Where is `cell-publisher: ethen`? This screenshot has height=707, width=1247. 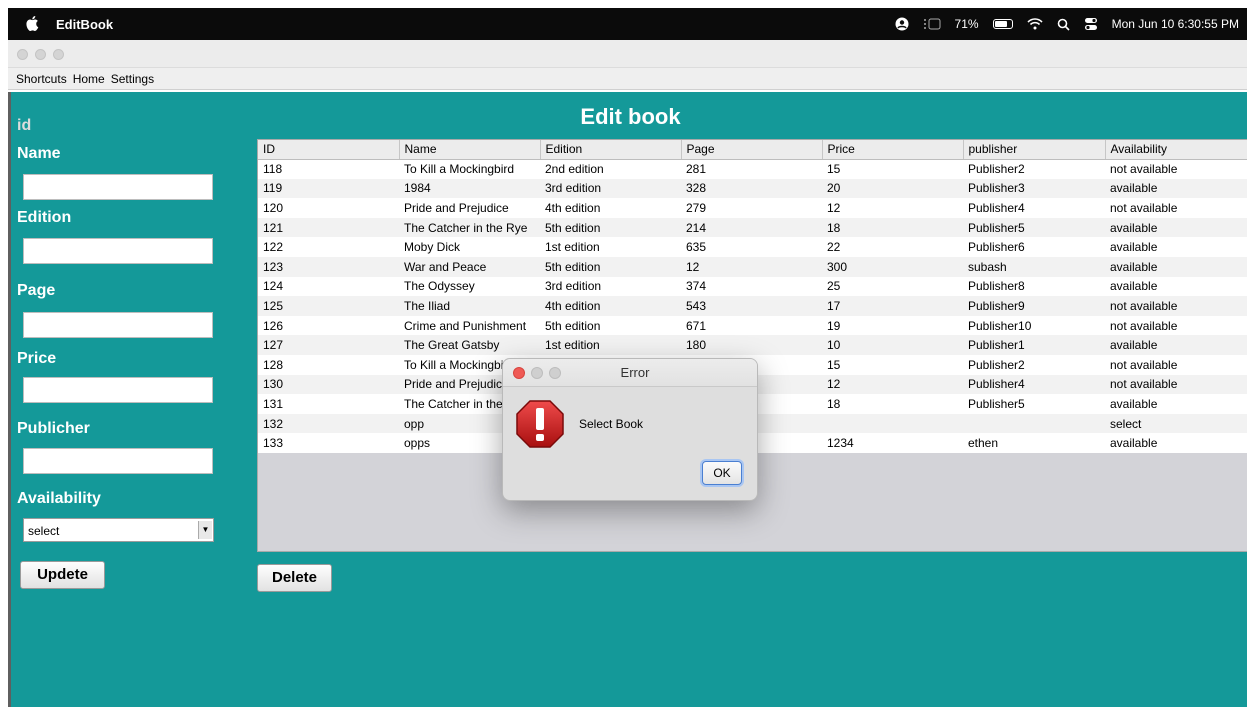 cell-publisher: ethen is located at coordinates (1034, 443).